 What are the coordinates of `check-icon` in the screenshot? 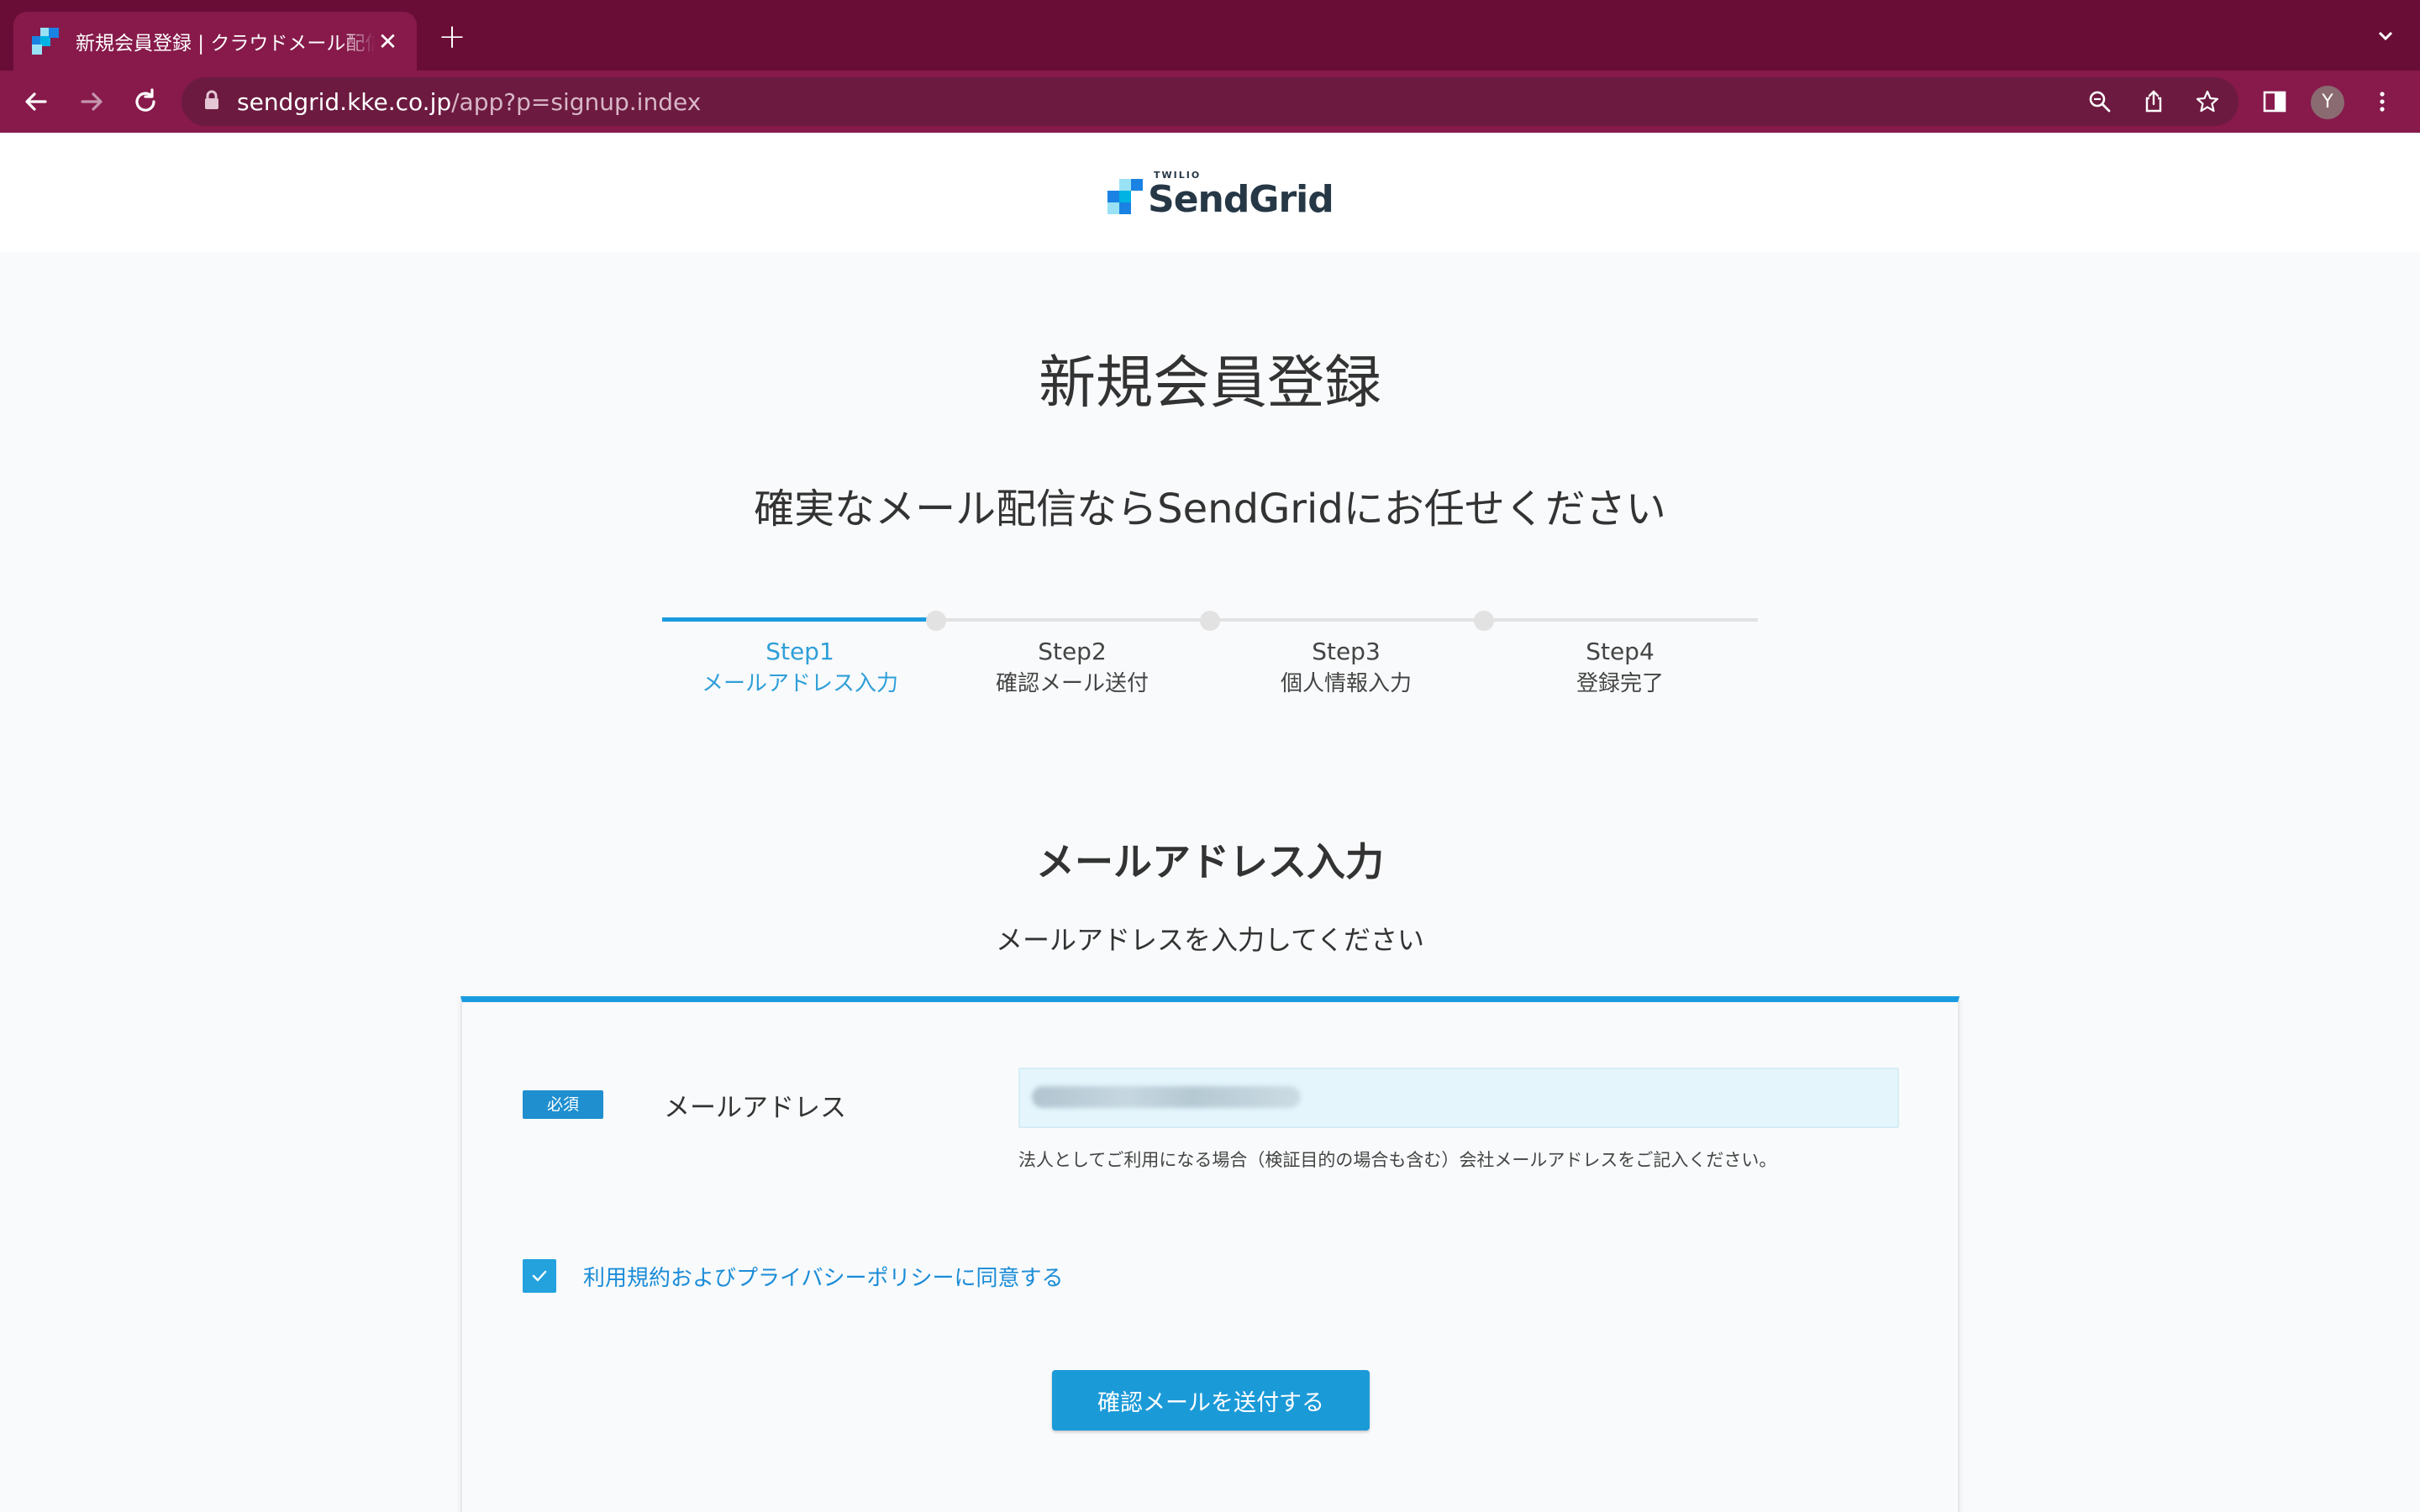 It's located at (539, 1276).